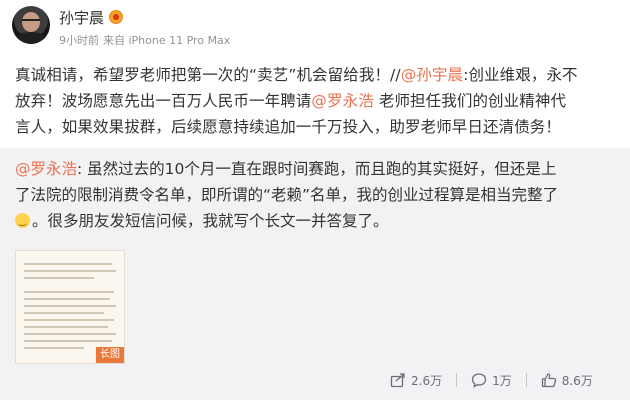  Describe the element at coordinates (398, 380) in the screenshot. I see `share-icon` at that location.